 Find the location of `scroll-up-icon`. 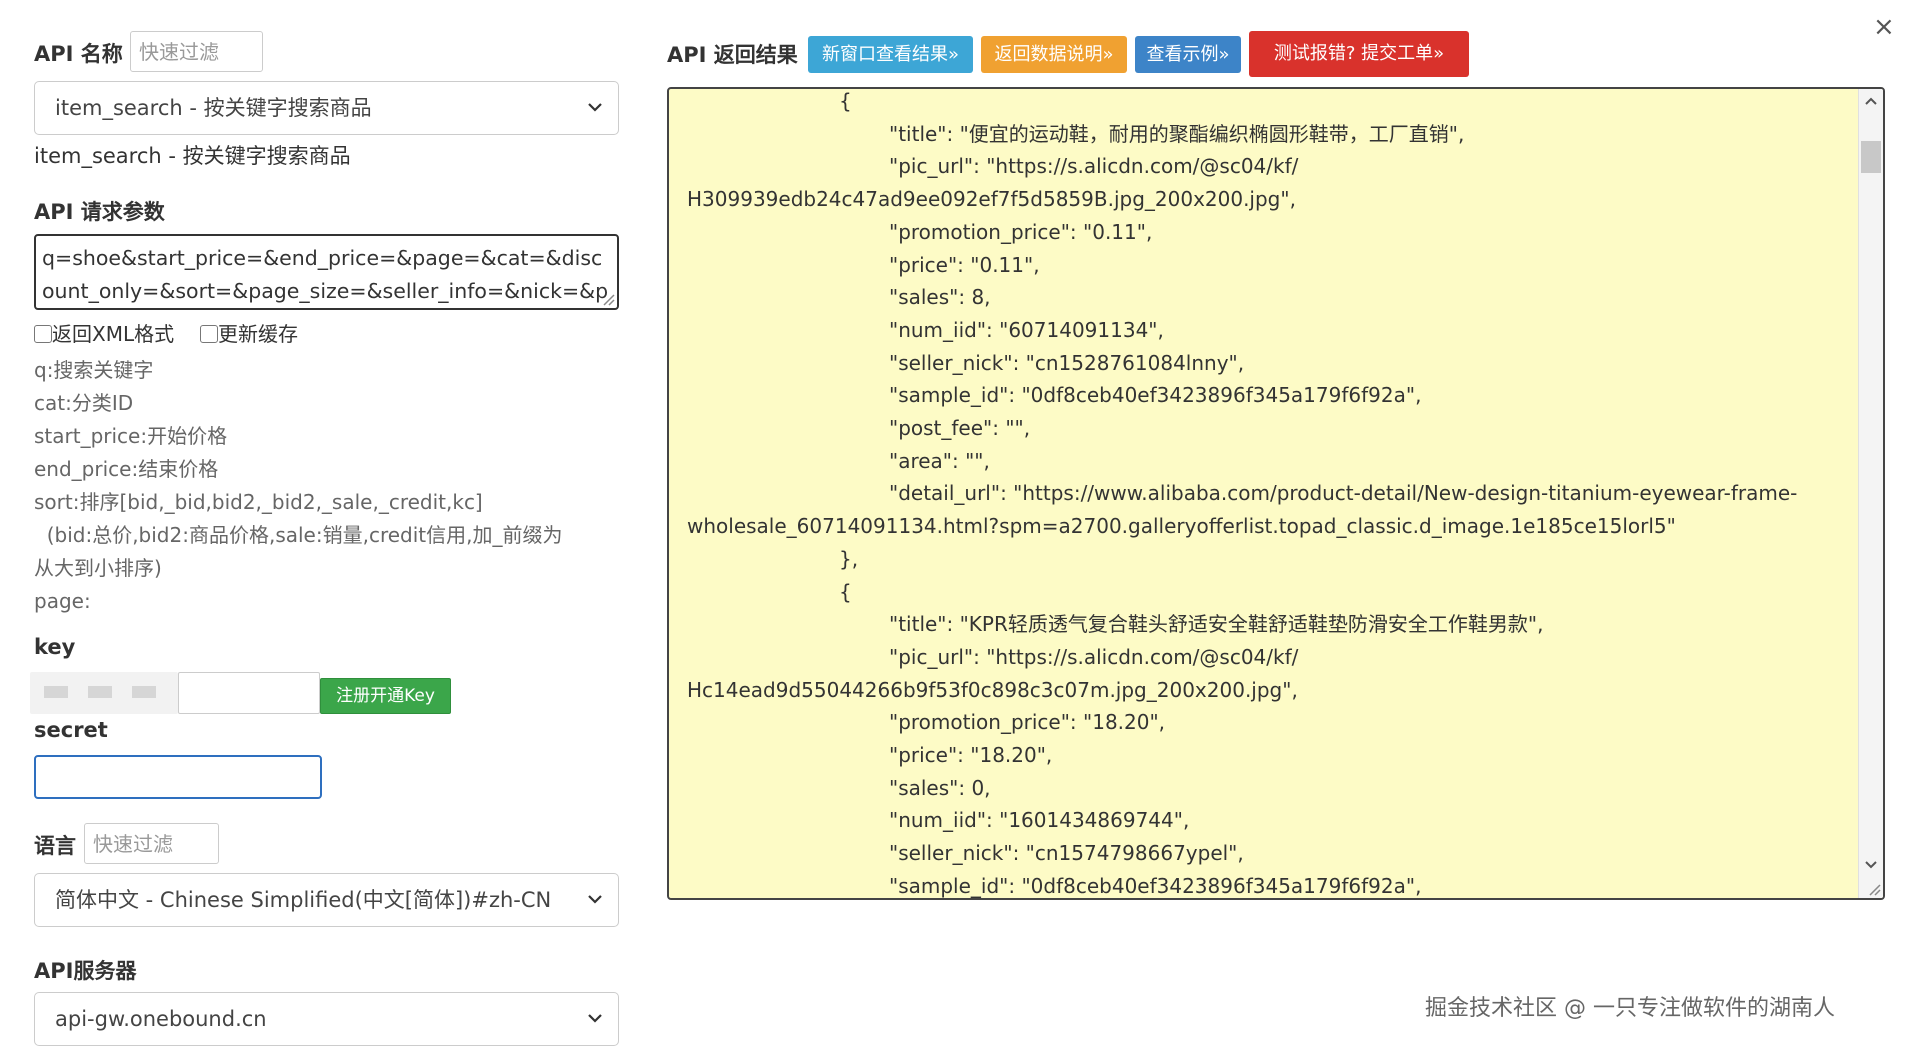

scroll-up-icon is located at coordinates (1871, 101).